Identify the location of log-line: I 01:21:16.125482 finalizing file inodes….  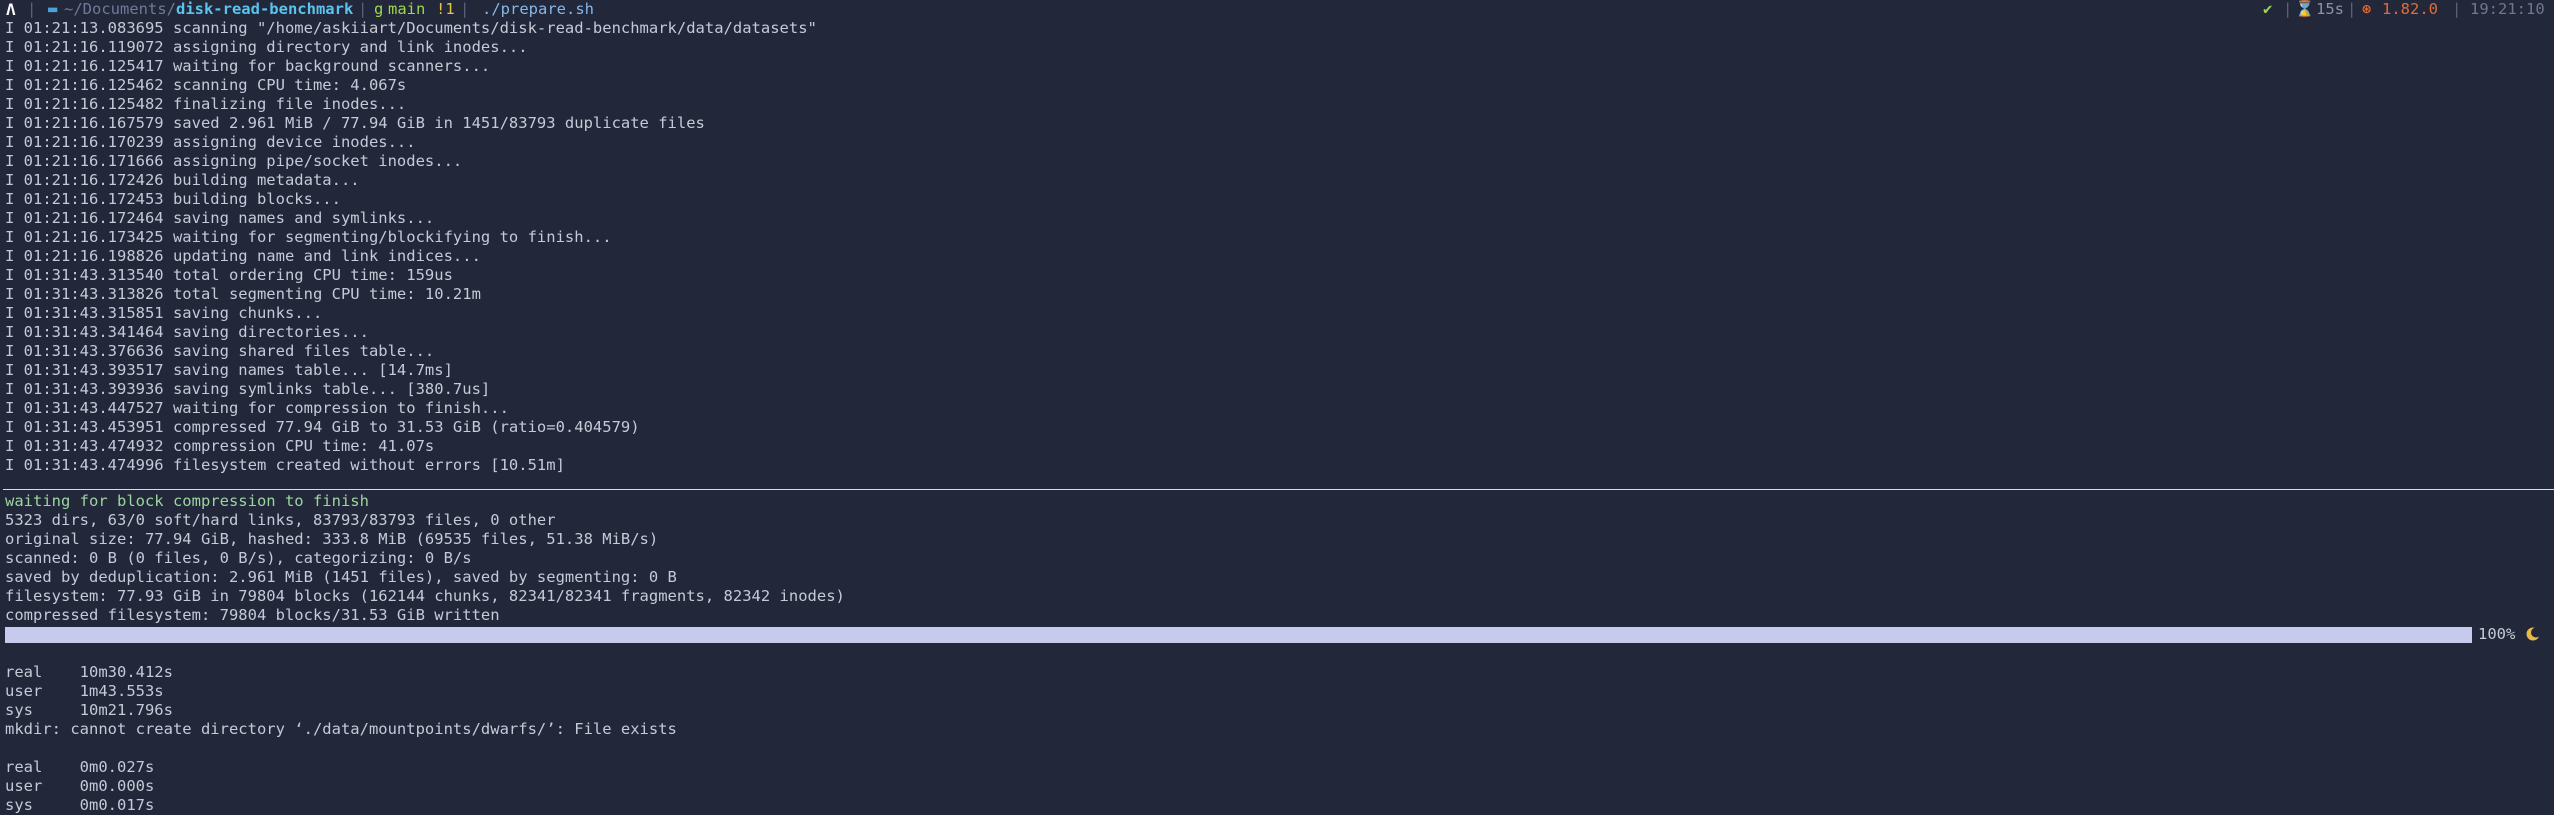
(206, 104).